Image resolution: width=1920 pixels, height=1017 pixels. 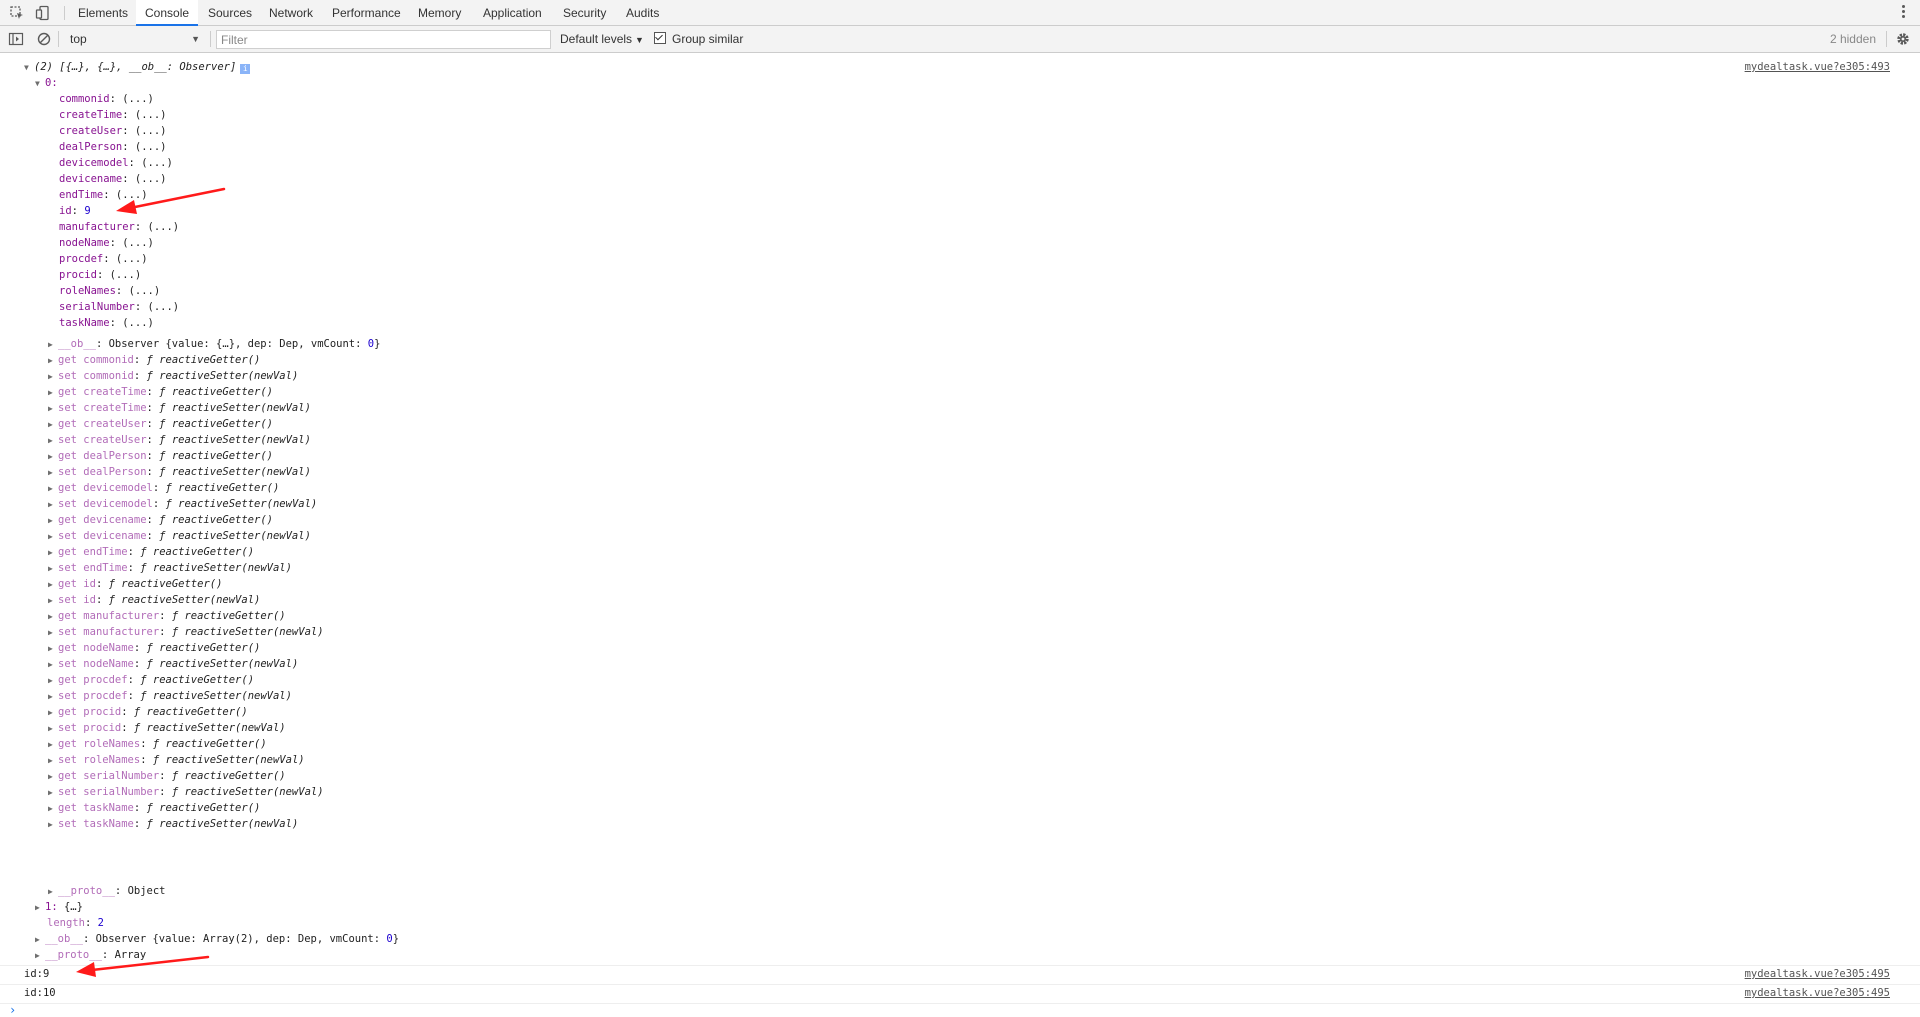 I want to click on accessor-row: ▶ set id: ƒ reactiveSetter(newVal), so click(x=154, y=600).